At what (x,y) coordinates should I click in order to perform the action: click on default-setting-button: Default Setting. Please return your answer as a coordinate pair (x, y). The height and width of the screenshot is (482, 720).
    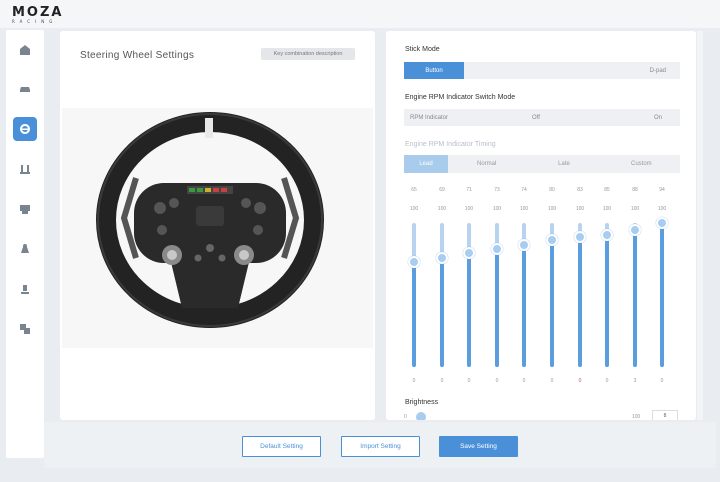
    Looking at the image, I should click on (281, 446).